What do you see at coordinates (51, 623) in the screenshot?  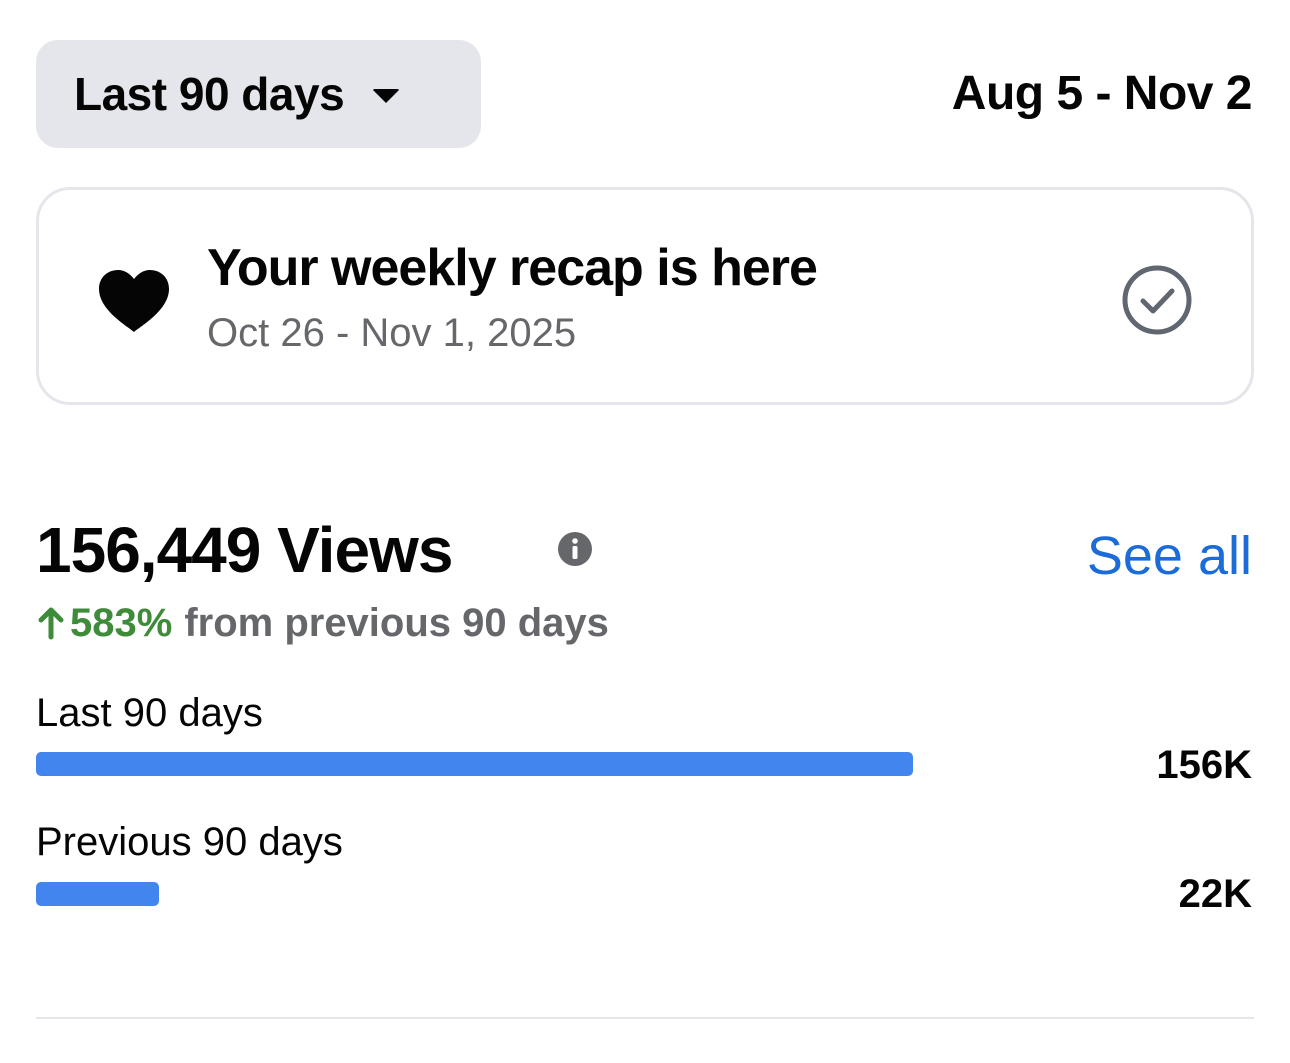 I see `arrow-up-icon` at bounding box center [51, 623].